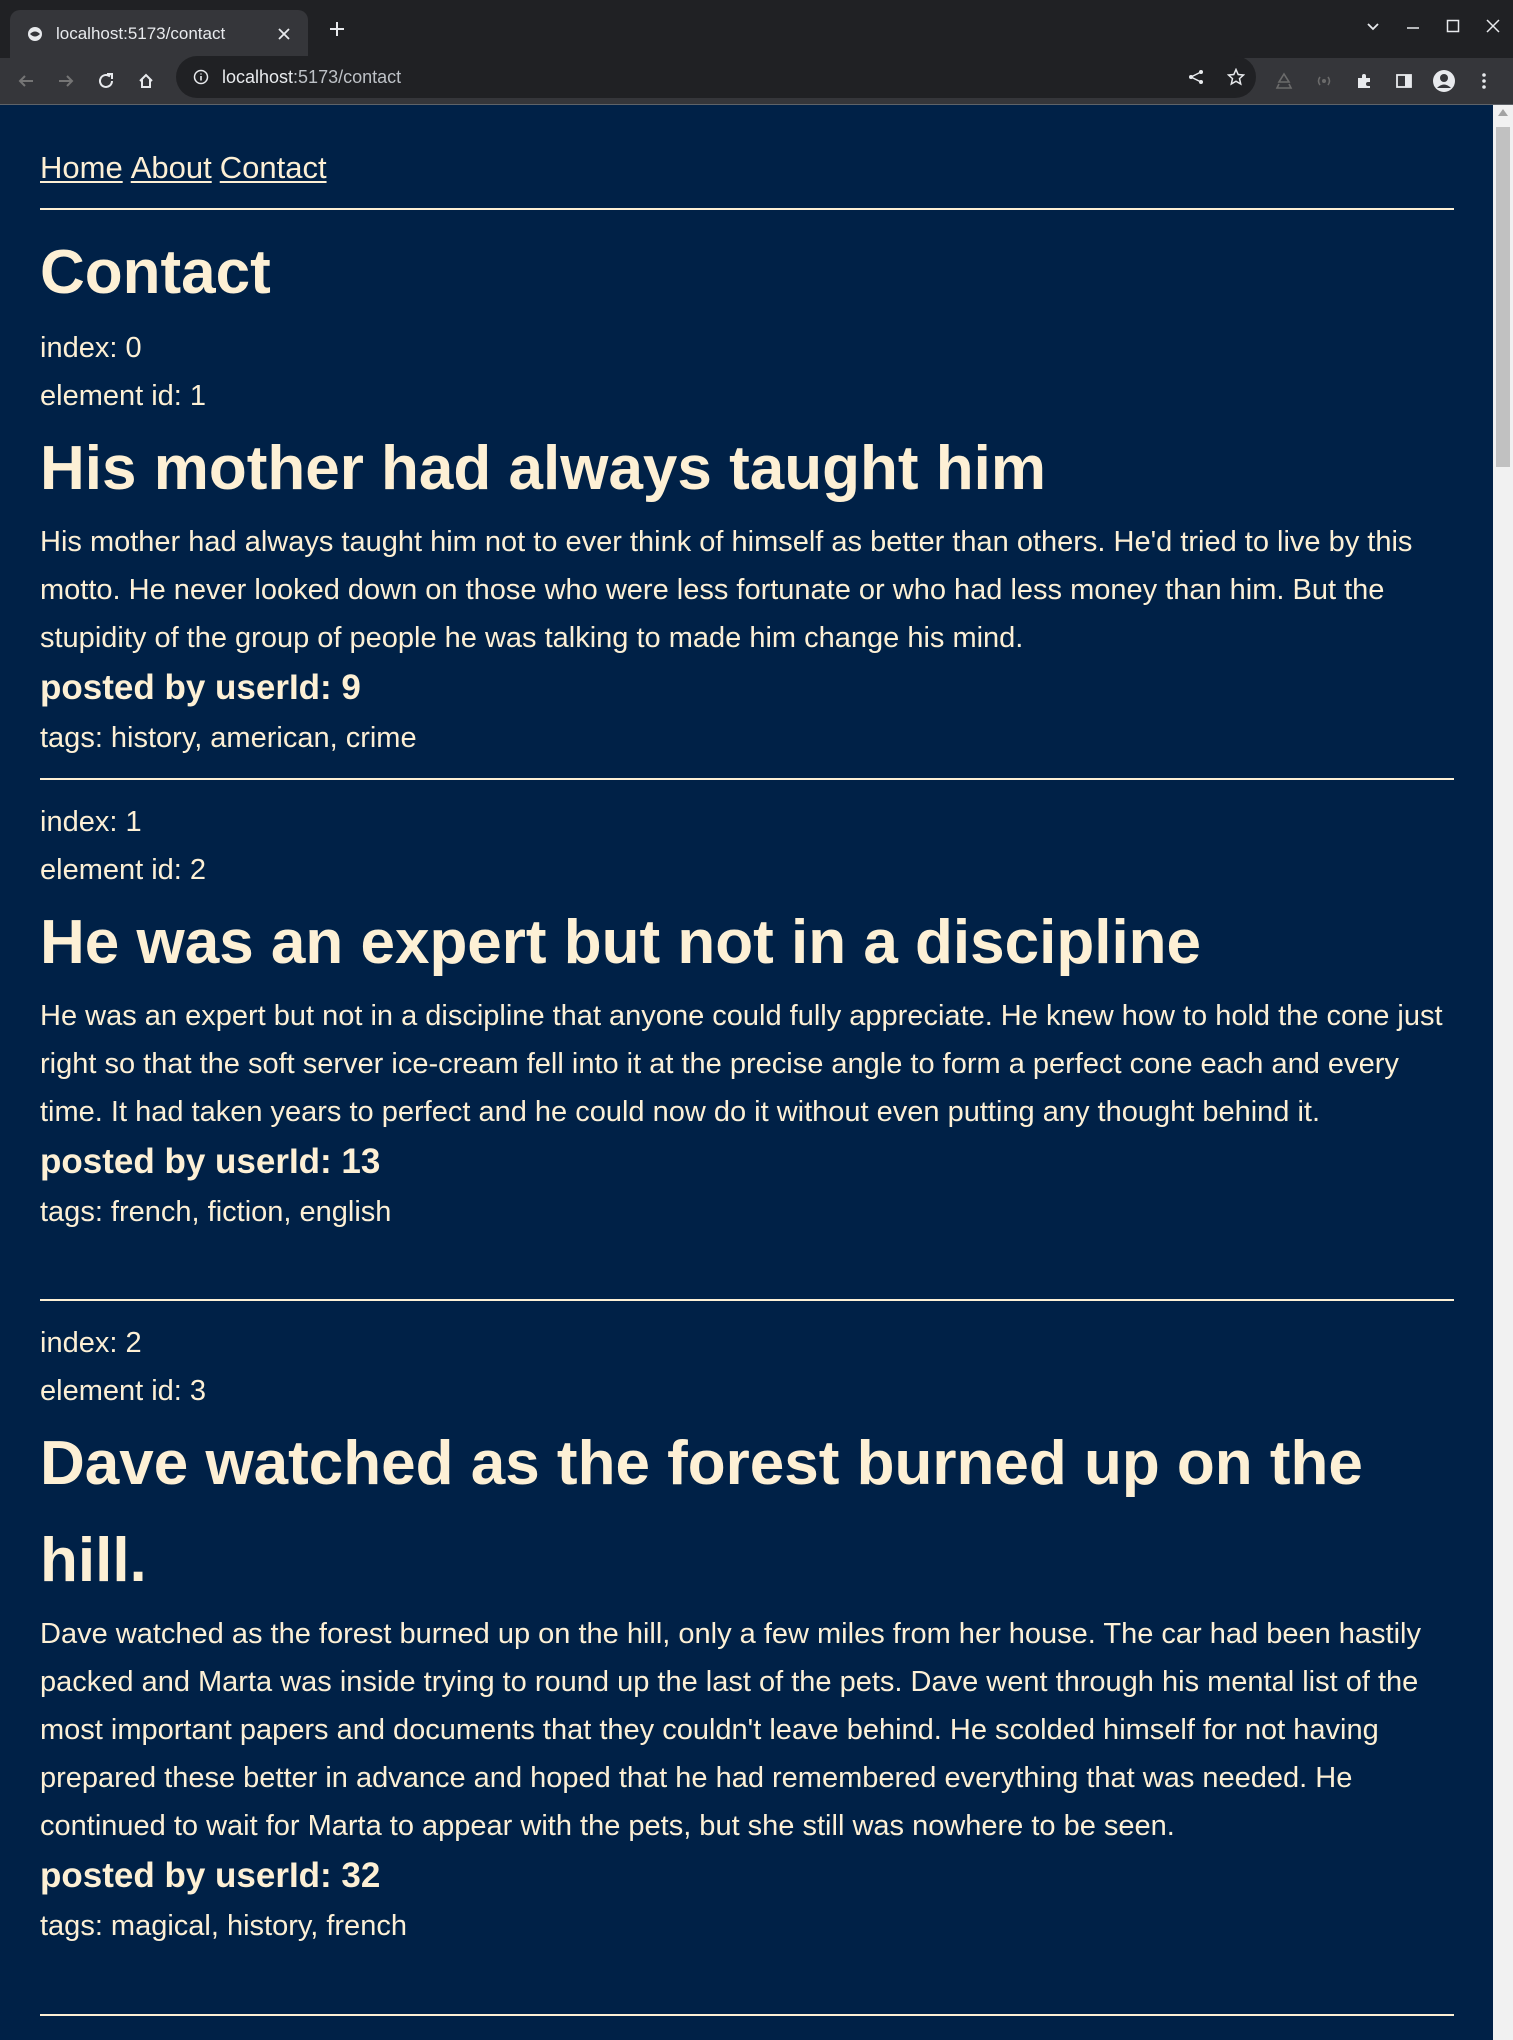  I want to click on back-icon, so click(26, 81).